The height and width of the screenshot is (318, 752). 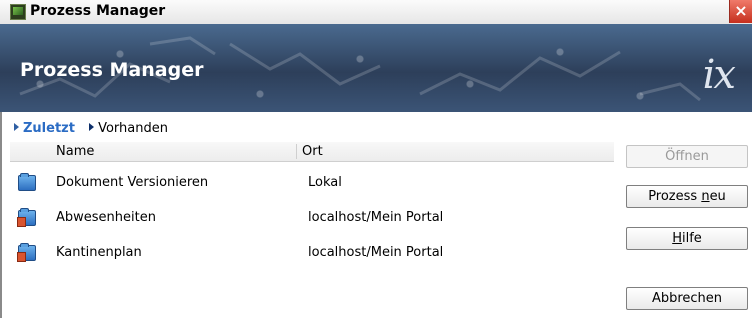 What do you see at coordinates (687, 238) in the screenshot?
I see `help-button: Hilfe` at bounding box center [687, 238].